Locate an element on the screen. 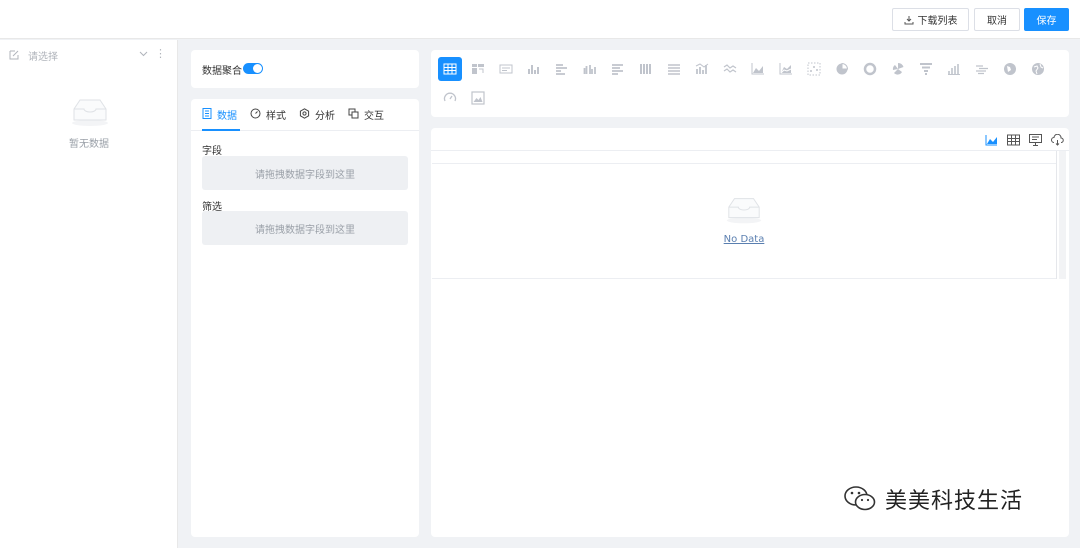 The height and width of the screenshot is (548, 1080). download-icon is located at coordinates (908, 19).